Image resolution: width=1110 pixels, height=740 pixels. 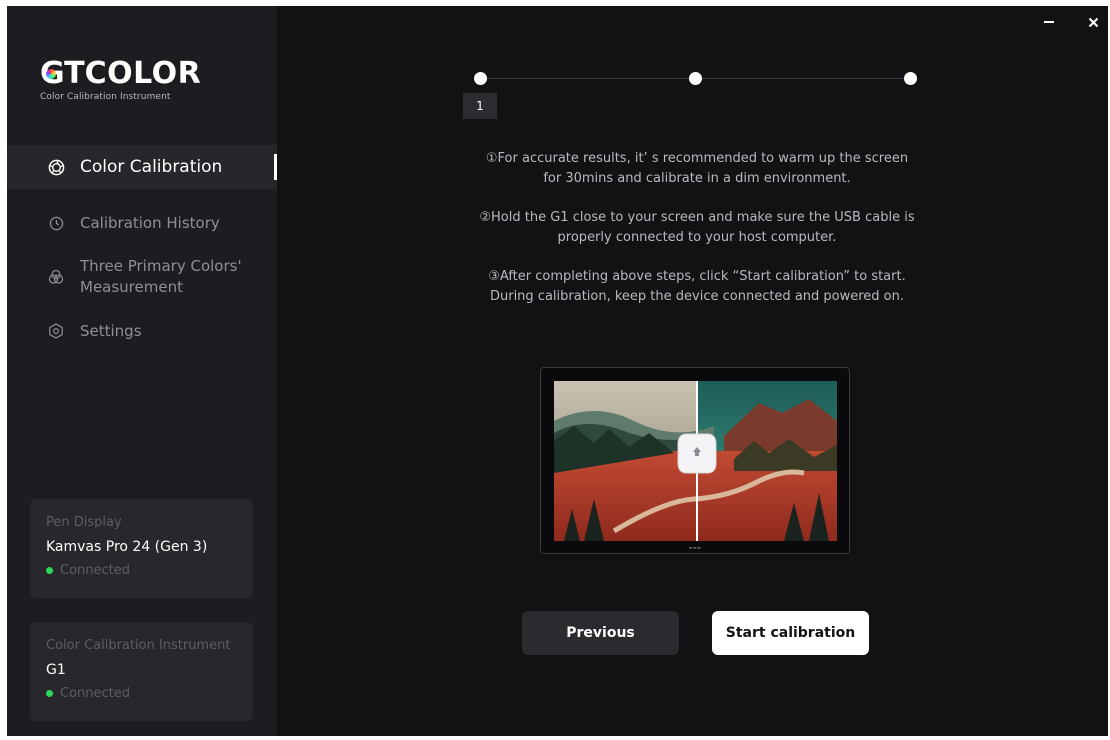 What do you see at coordinates (84, 522) in the screenshot?
I see `device-type-label: Pen Display` at bounding box center [84, 522].